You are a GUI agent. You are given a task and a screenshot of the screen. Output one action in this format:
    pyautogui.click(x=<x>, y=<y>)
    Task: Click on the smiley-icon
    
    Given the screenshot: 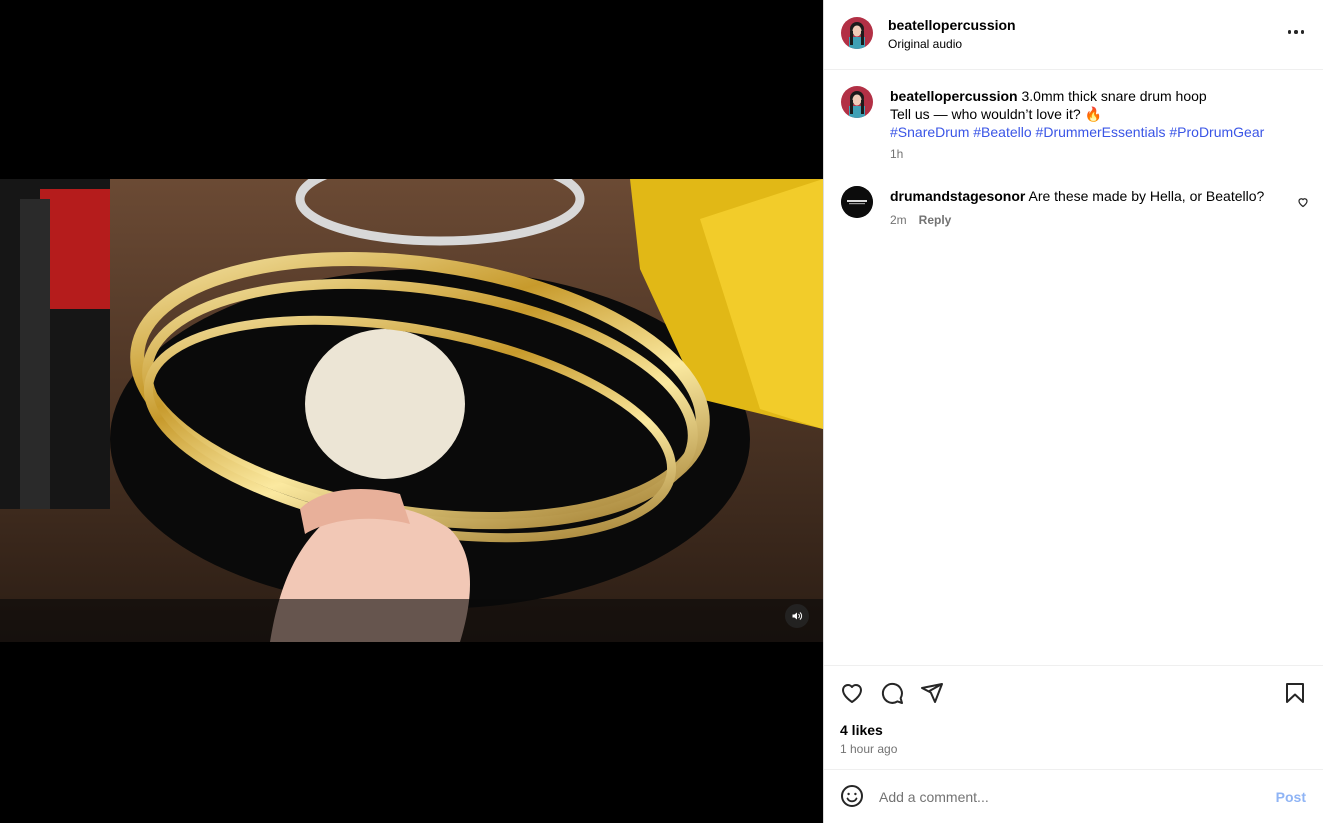 What is the action you would take?
    pyautogui.click(x=852, y=796)
    